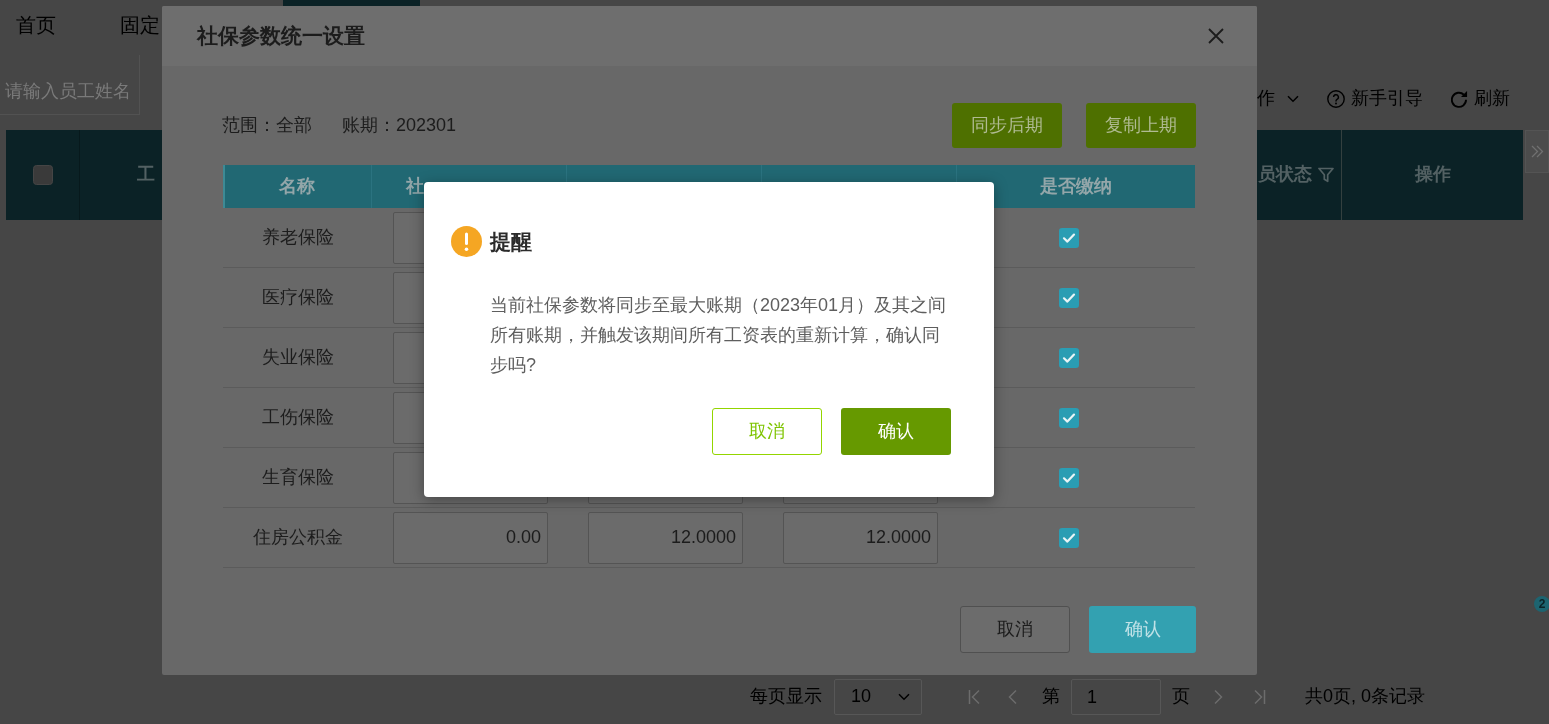 The height and width of the screenshot is (724, 1549). What do you see at coordinates (1541, 604) in the screenshot?
I see `count-badge: 2` at bounding box center [1541, 604].